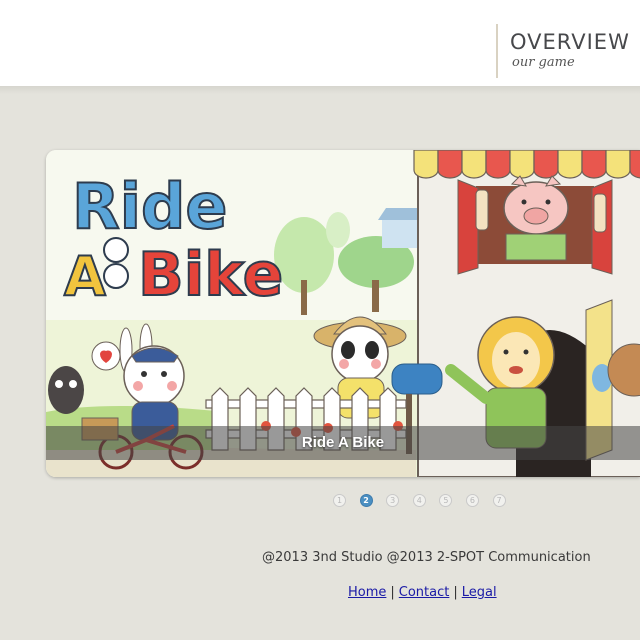 Image resolution: width=640 pixels, height=640 pixels. Describe the element at coordinates (366, 500) in the screenshot. I see `pager-dot-2: 2` at that location.